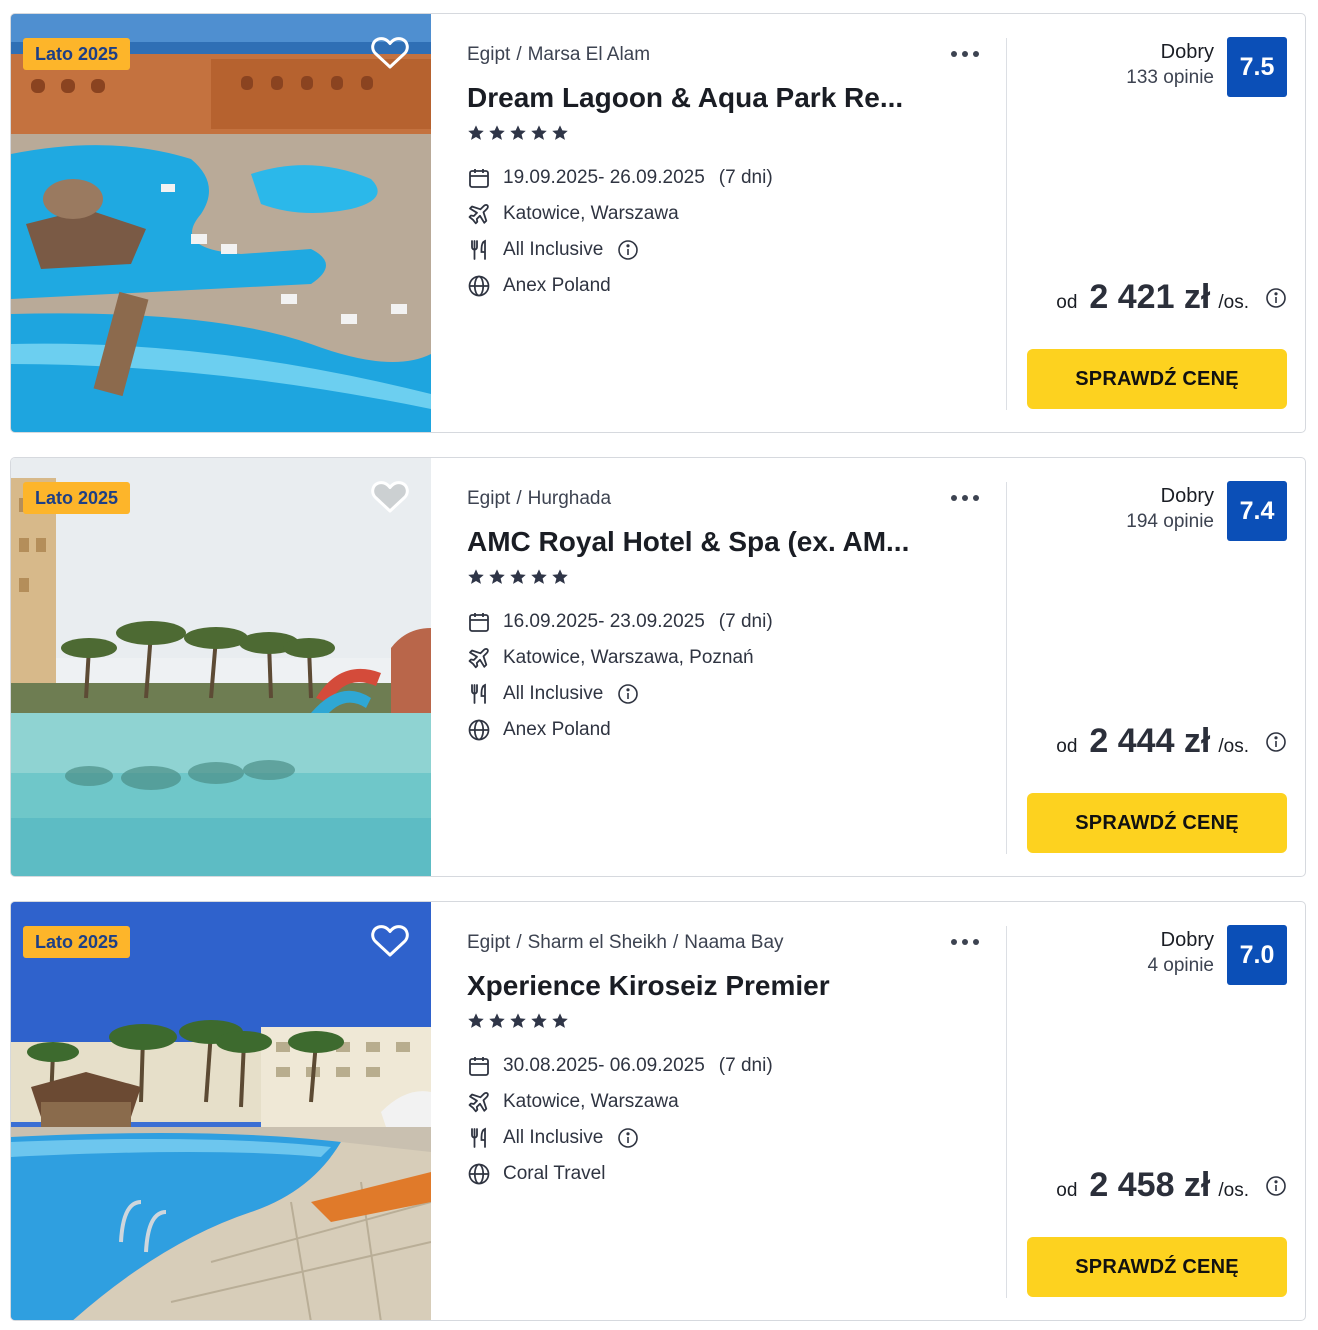 This screenshot has height=1330, width=1318. Describe the element at coordinates (1170, 522) in the screenshot. I see `review-count: 194 opinie` at that location.